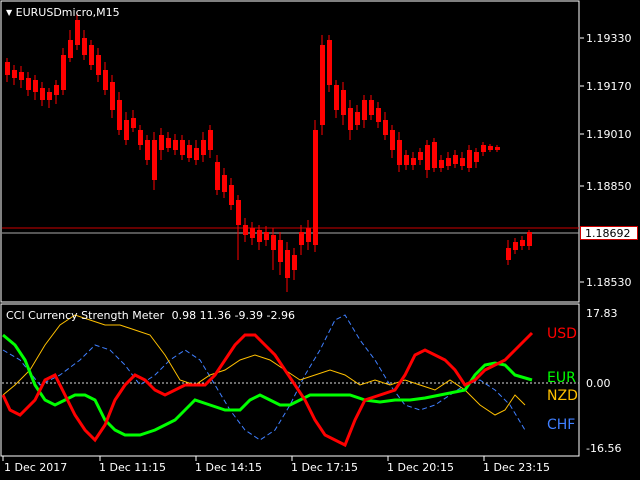 This screenshot has width=640, height=480. I want to click on symbol-header: ▼ EURUSDmicro,M15, so click(63, 12).